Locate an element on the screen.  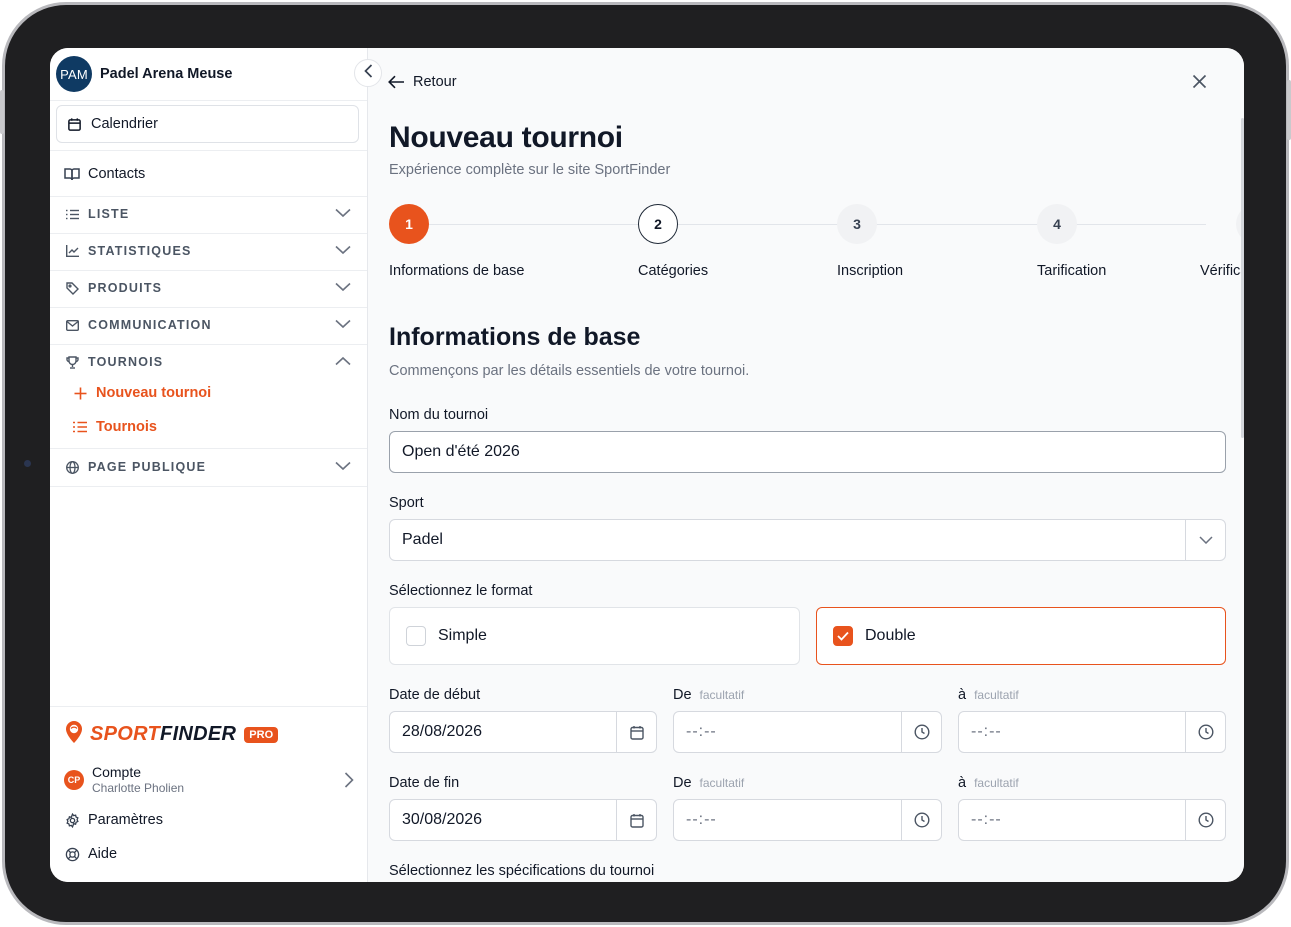
step-2: 2 is located at coordinates (658, 224).